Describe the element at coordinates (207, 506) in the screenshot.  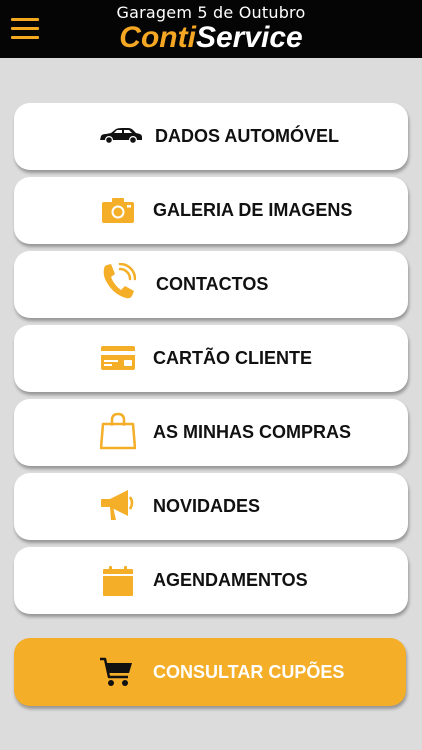
I see `menu-item-label: NOVIDADES` at that location.